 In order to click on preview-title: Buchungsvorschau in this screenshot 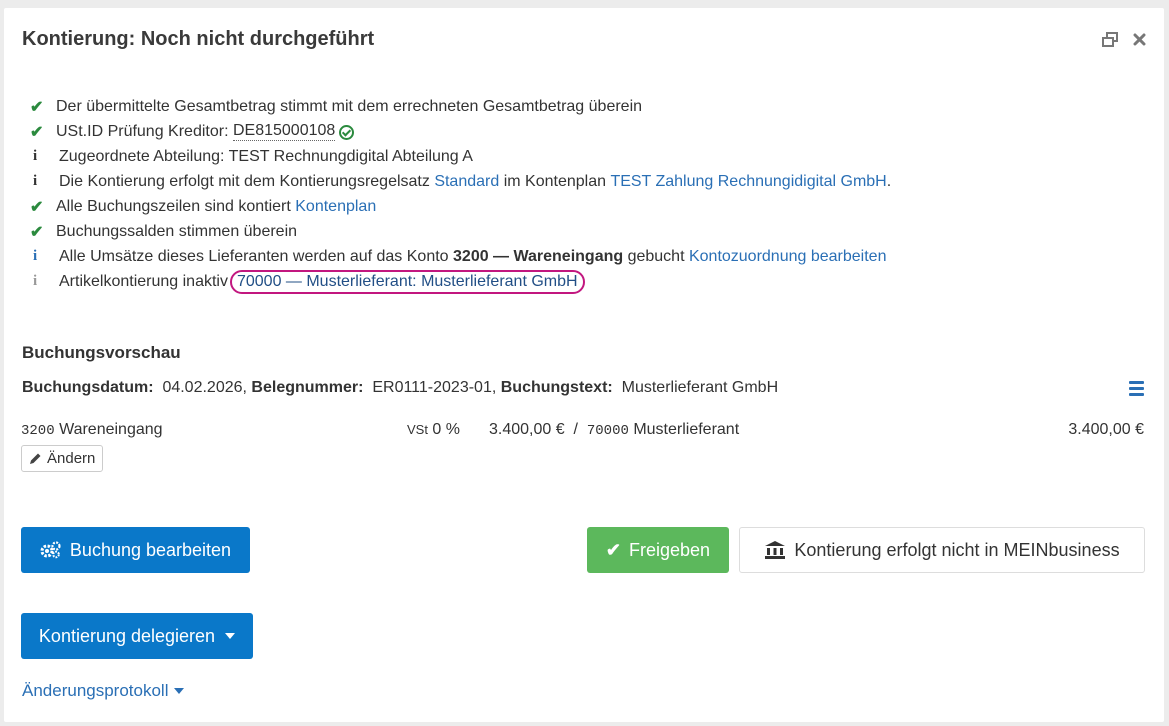, I will do `click(101, 352)`.